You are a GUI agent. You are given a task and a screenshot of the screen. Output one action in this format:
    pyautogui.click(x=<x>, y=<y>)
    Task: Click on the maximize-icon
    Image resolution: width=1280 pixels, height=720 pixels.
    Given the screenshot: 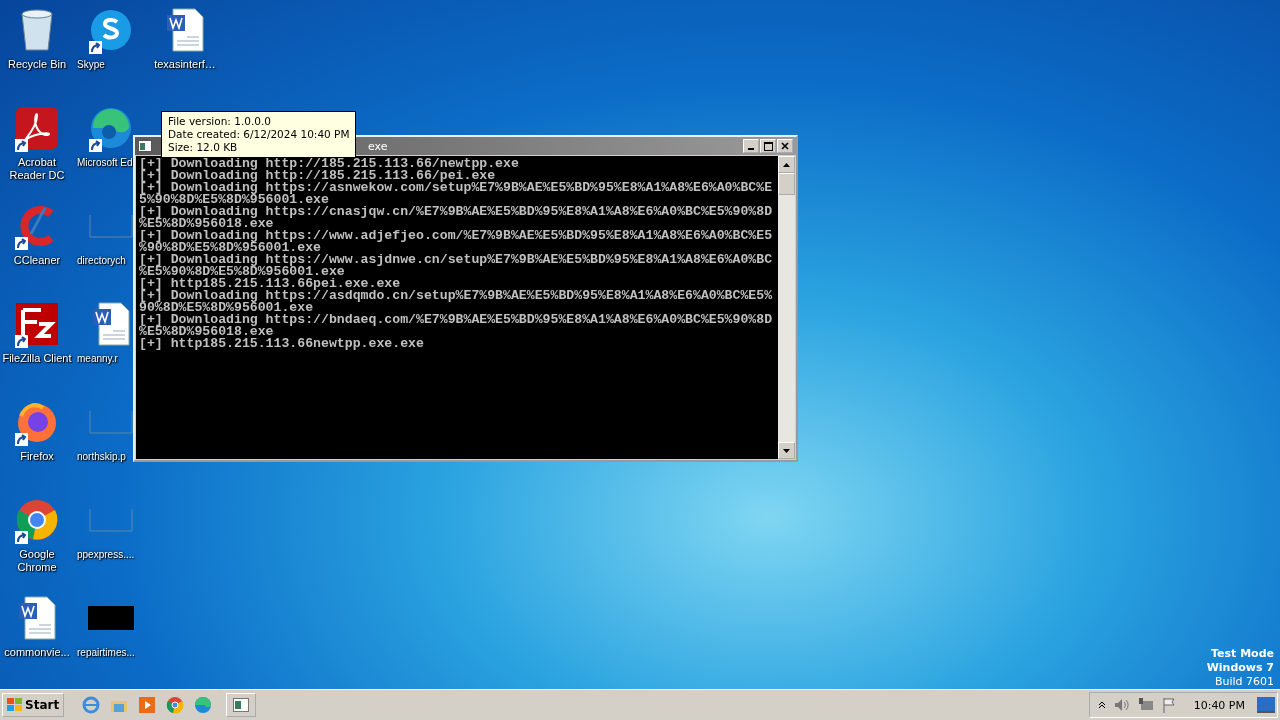 What is the action you would take?
    pyautogui.click(x=768, y=146)
    